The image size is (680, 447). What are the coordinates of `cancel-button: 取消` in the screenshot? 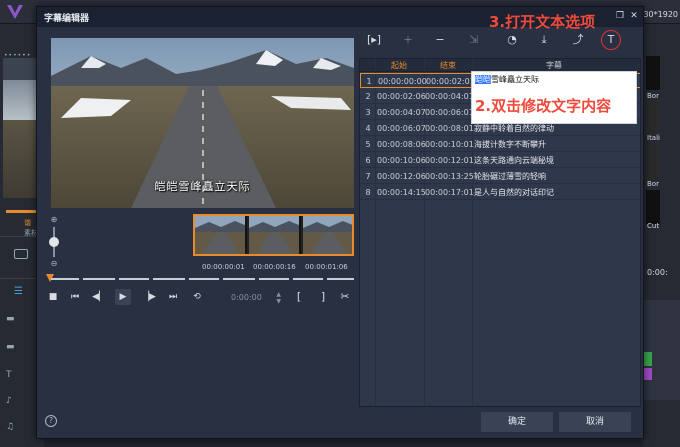 It's located at (595, 422).